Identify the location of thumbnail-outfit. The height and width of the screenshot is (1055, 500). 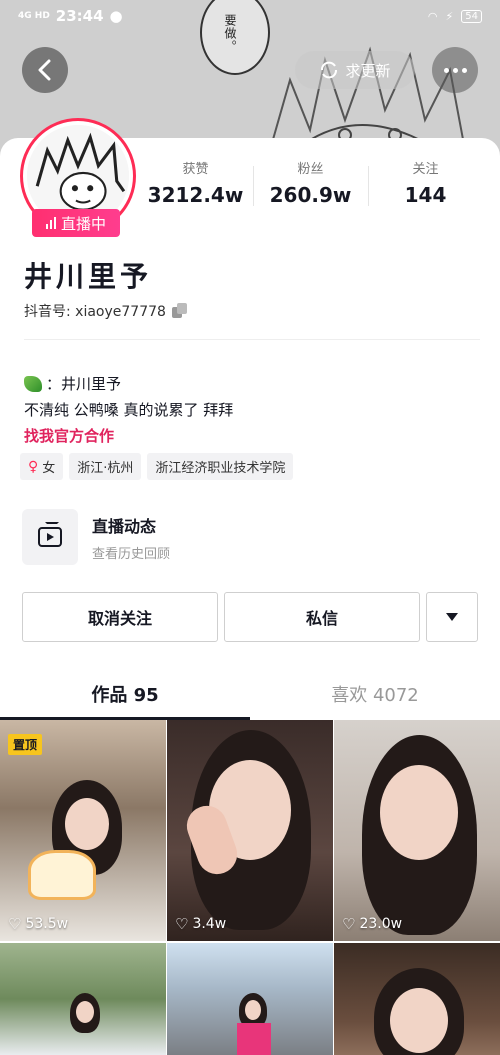
(254, 1039).